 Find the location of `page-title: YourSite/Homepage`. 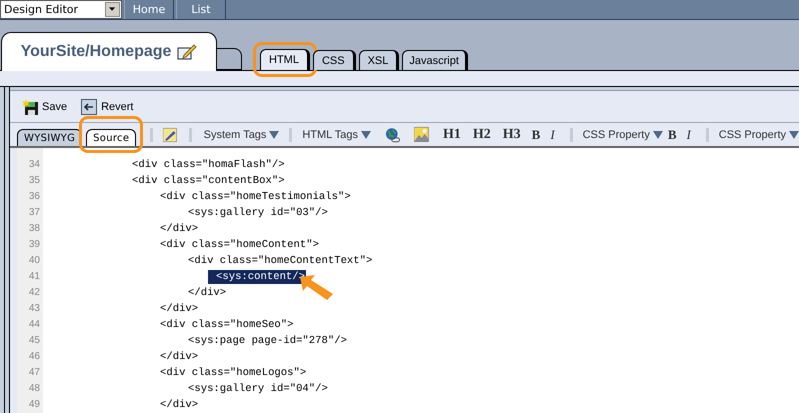

page-title: YourSite/Homepage is located at coordinates (96, 52).